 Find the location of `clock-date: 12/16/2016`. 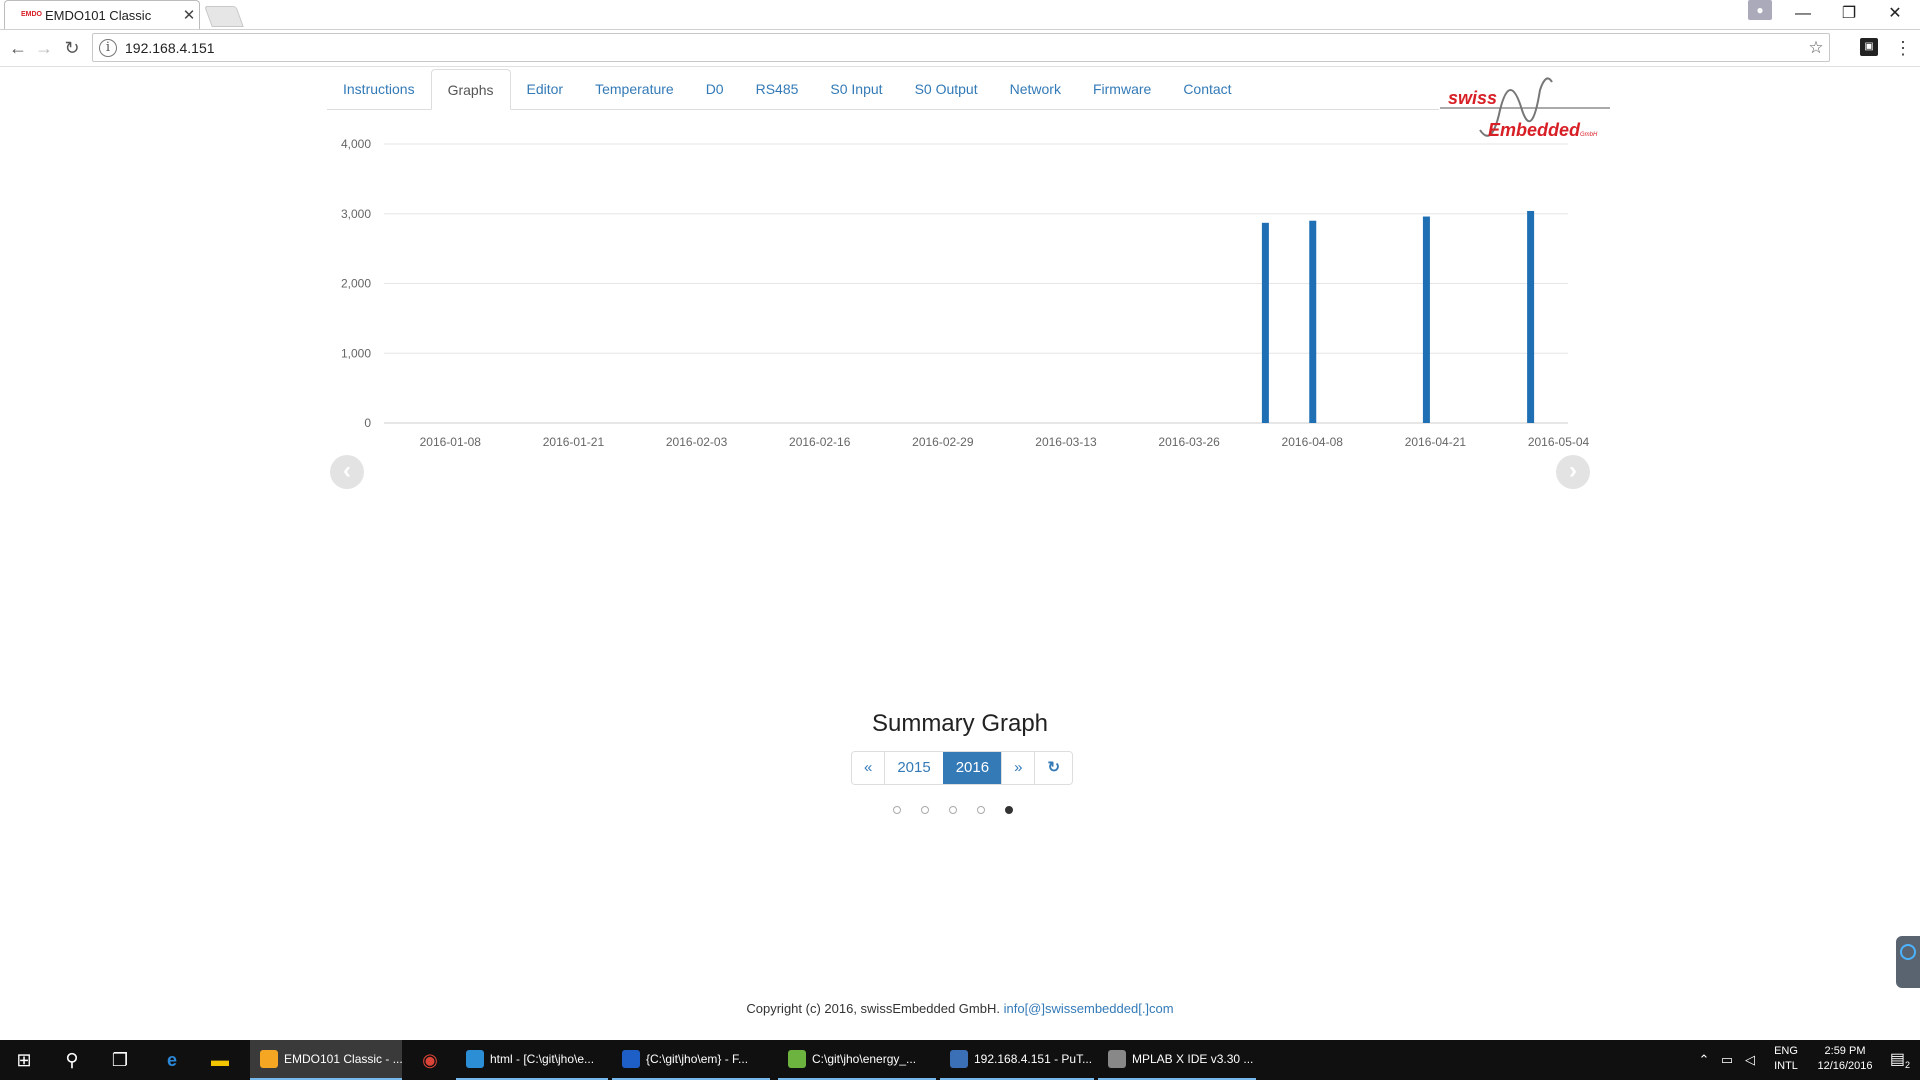

clock-date: 12/16/2016 is located at coordinates (1845, 1066).